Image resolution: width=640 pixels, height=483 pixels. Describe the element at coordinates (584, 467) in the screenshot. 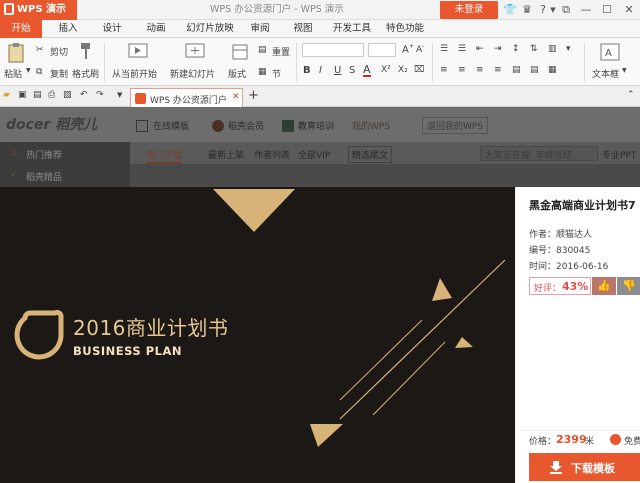

I see `download-template-button: 下载模板` at that location.